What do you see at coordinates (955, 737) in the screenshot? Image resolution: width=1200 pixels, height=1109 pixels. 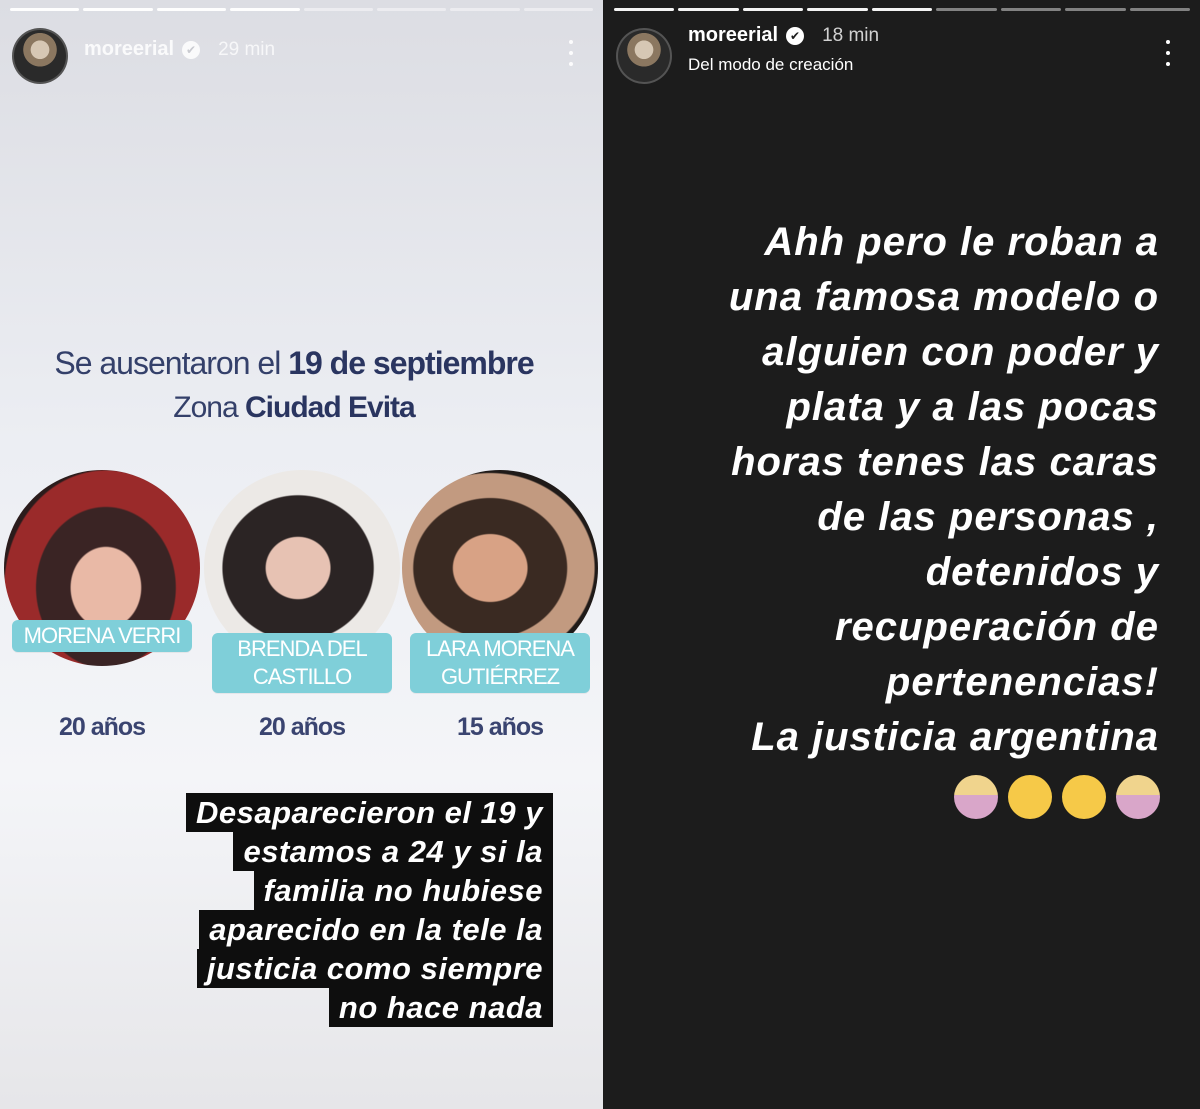 I see `statement-line: La justicia argentina` at bounding box center [955, 737].